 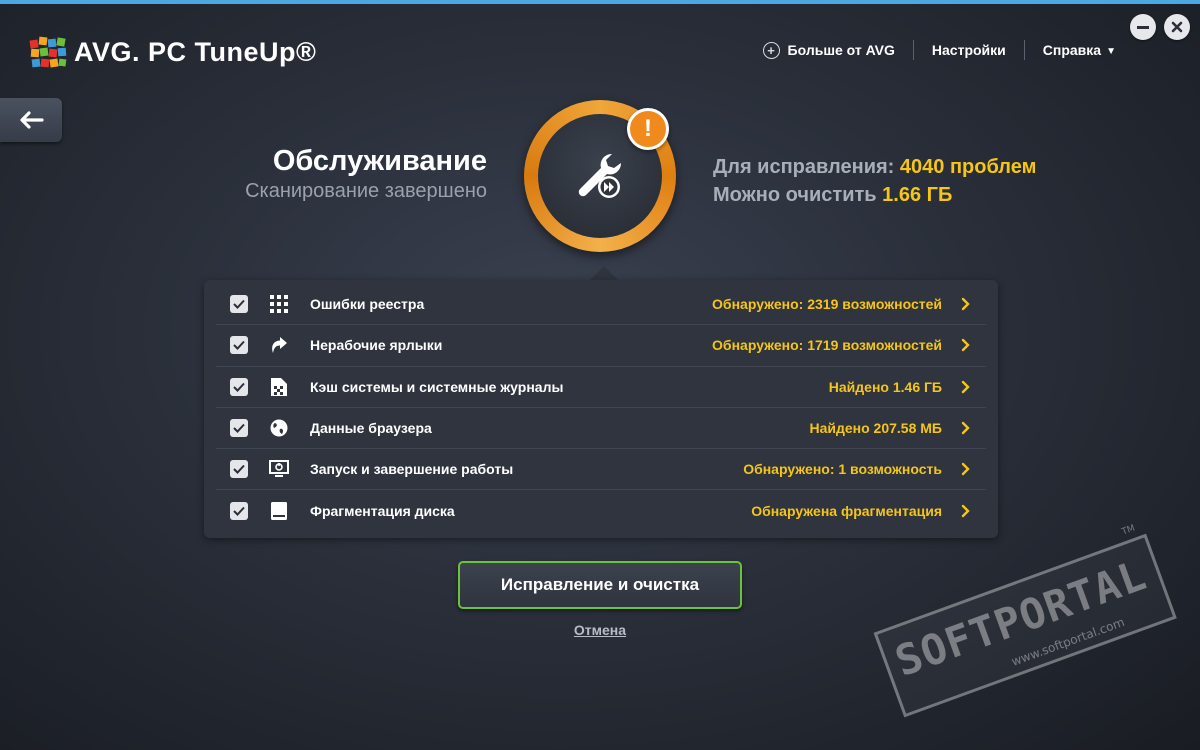 I want to click on app-title: AVG. PC TuneUp®, so click(x=195, y=51).